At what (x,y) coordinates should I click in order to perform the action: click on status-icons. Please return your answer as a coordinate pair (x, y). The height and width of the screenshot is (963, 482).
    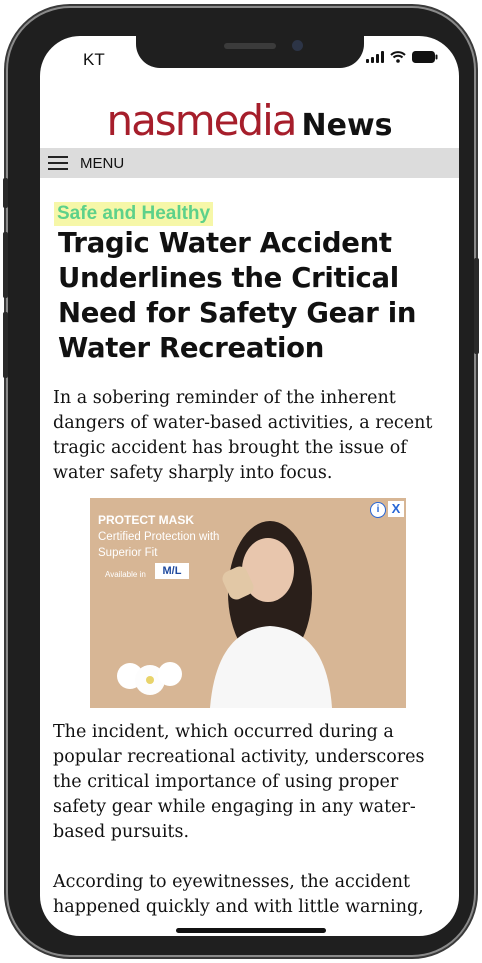
    Looking at the image, I should click on (402, 57).